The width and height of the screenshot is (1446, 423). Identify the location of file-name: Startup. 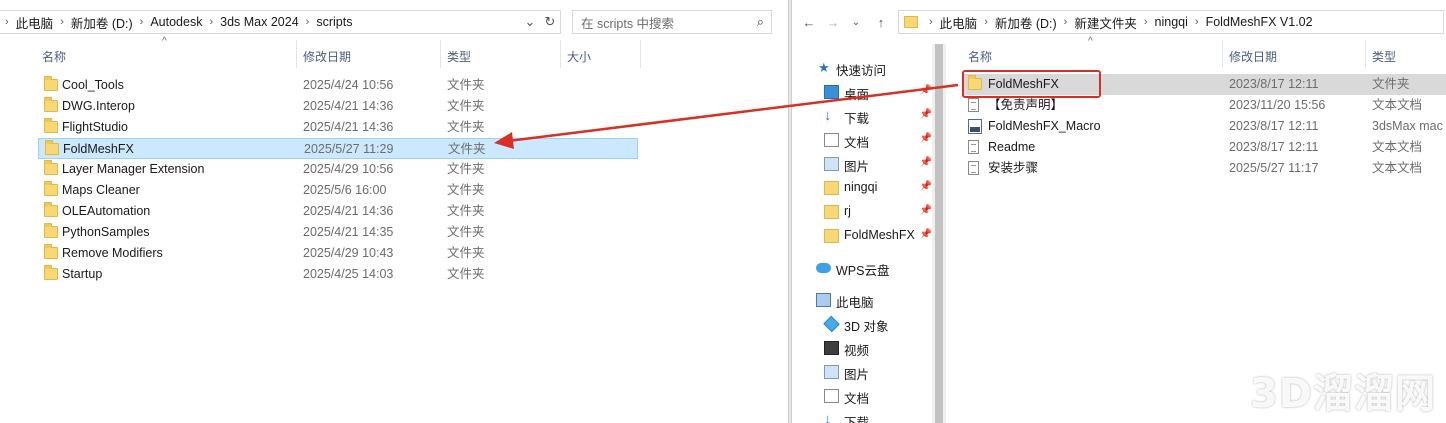
(82, 274).